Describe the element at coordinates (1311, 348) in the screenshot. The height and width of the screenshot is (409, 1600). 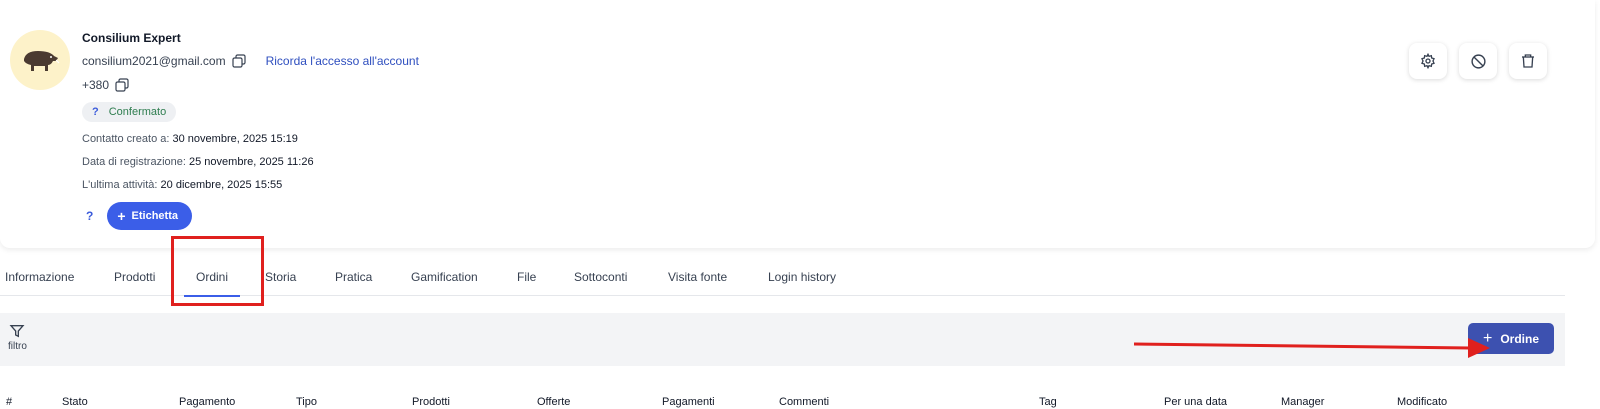
I see `annotation-arrow` at that location.